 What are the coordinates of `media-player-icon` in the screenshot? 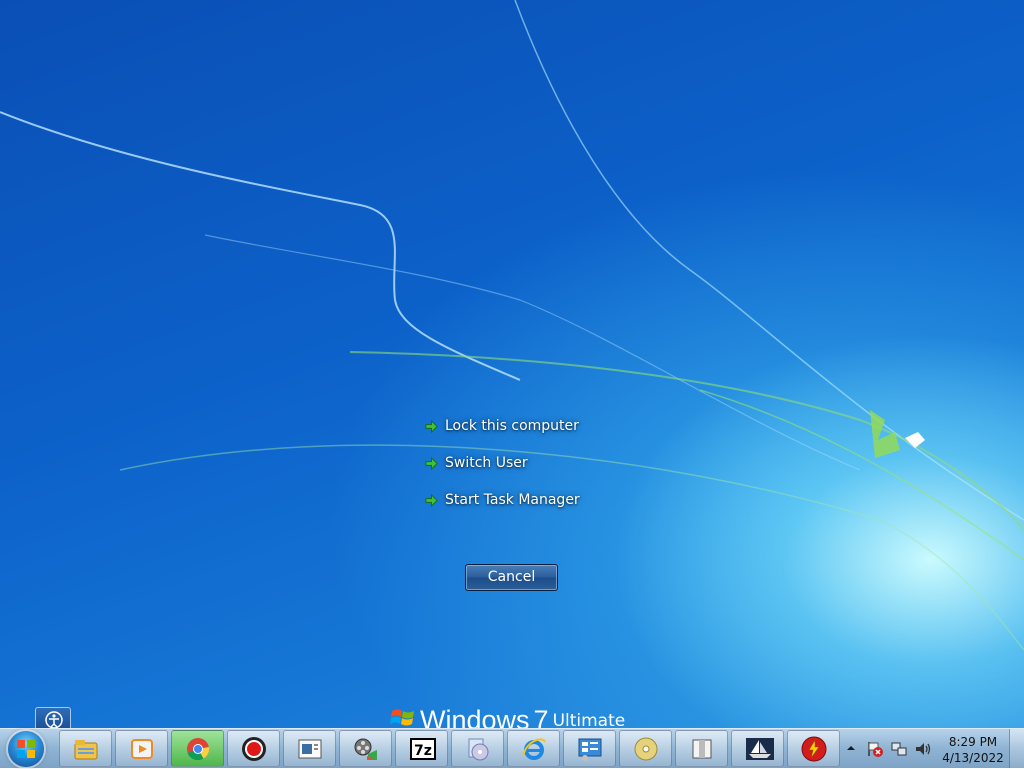 It's located at (142, 749).